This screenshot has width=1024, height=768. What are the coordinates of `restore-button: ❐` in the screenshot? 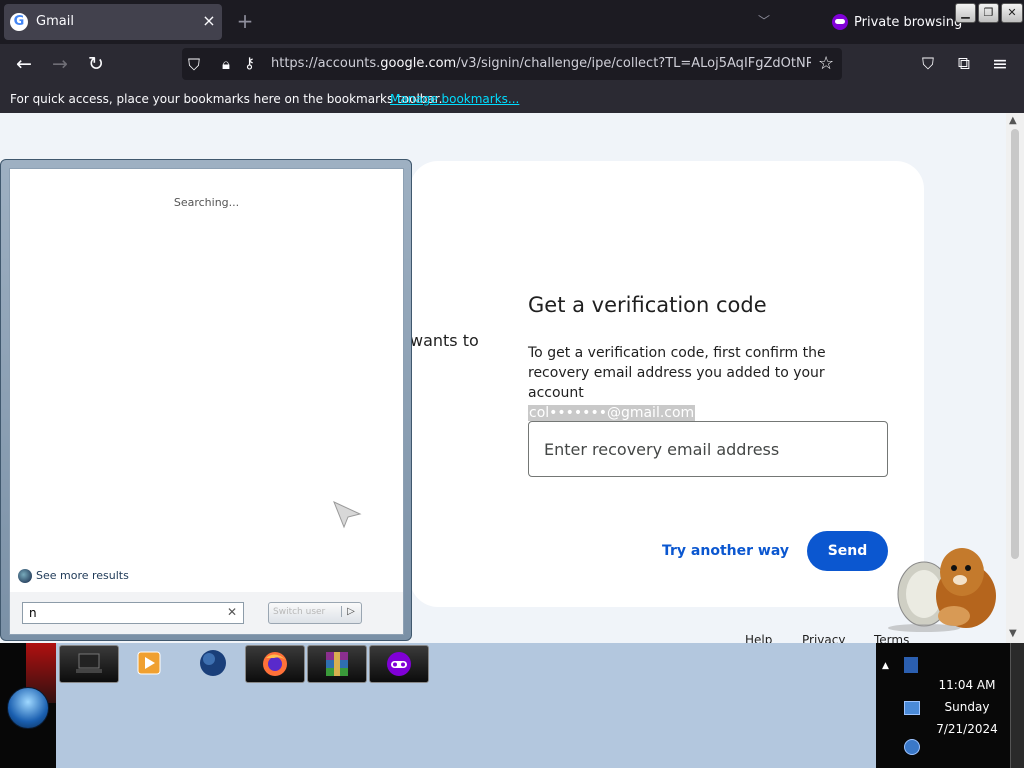 It's located at (988, 13).